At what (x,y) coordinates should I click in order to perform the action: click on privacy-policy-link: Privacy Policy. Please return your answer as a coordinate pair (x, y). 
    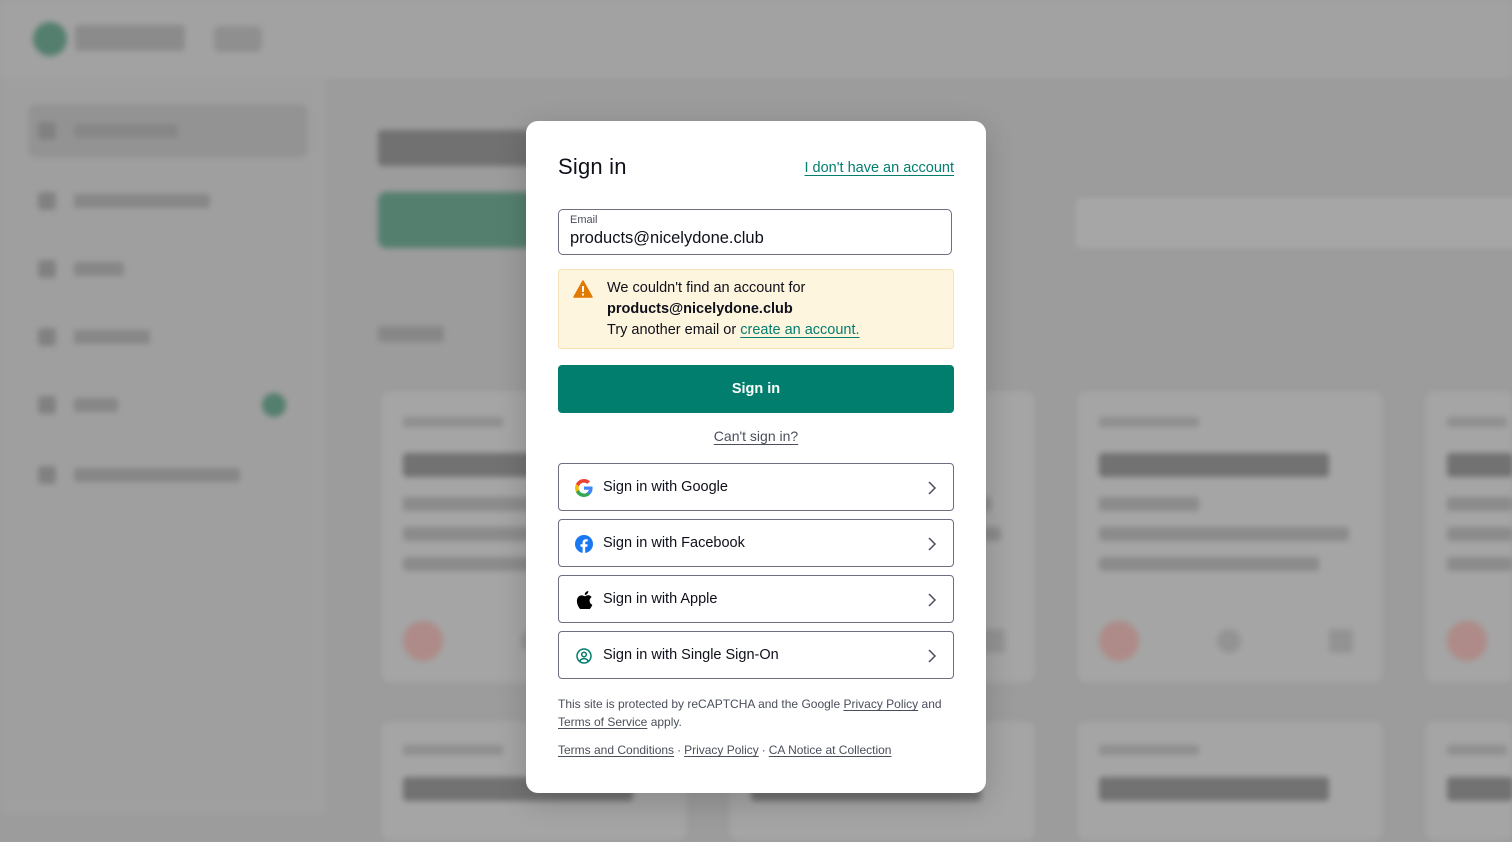
    Looking at the image, I should click on (721, 750).